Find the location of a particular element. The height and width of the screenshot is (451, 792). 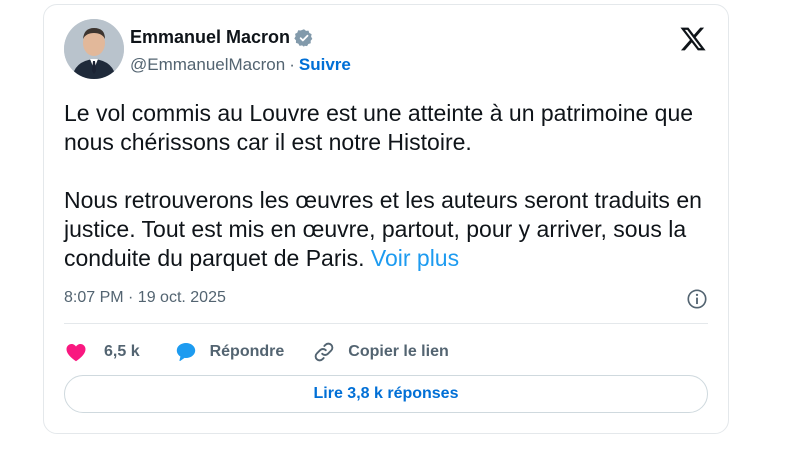

reply-button: Répondre is located at coordinates (229, 352).